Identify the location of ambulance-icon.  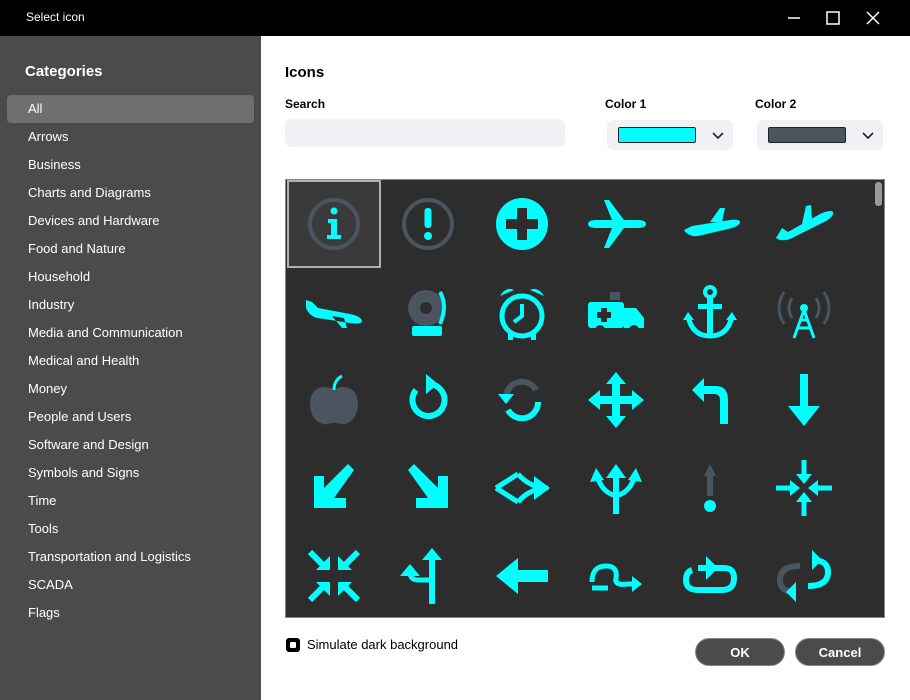
(616, 313).